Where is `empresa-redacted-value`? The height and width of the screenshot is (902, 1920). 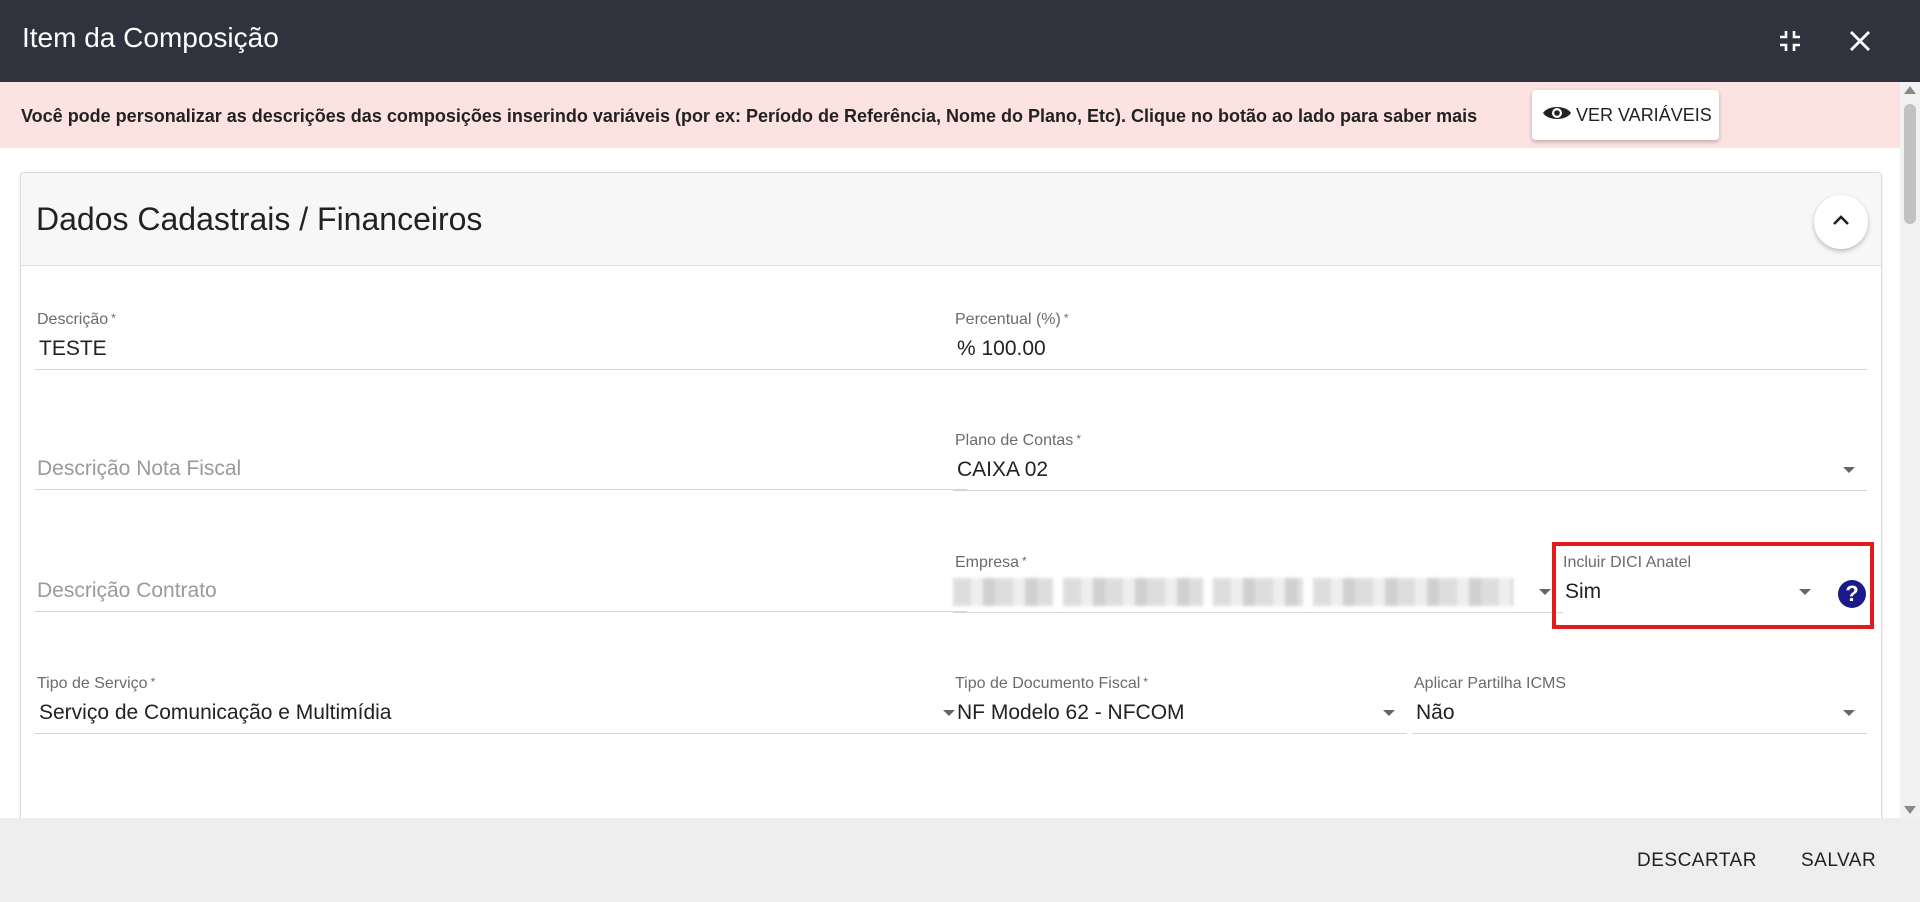 empresa-redacted-value is located at coordinates (1233, 592).